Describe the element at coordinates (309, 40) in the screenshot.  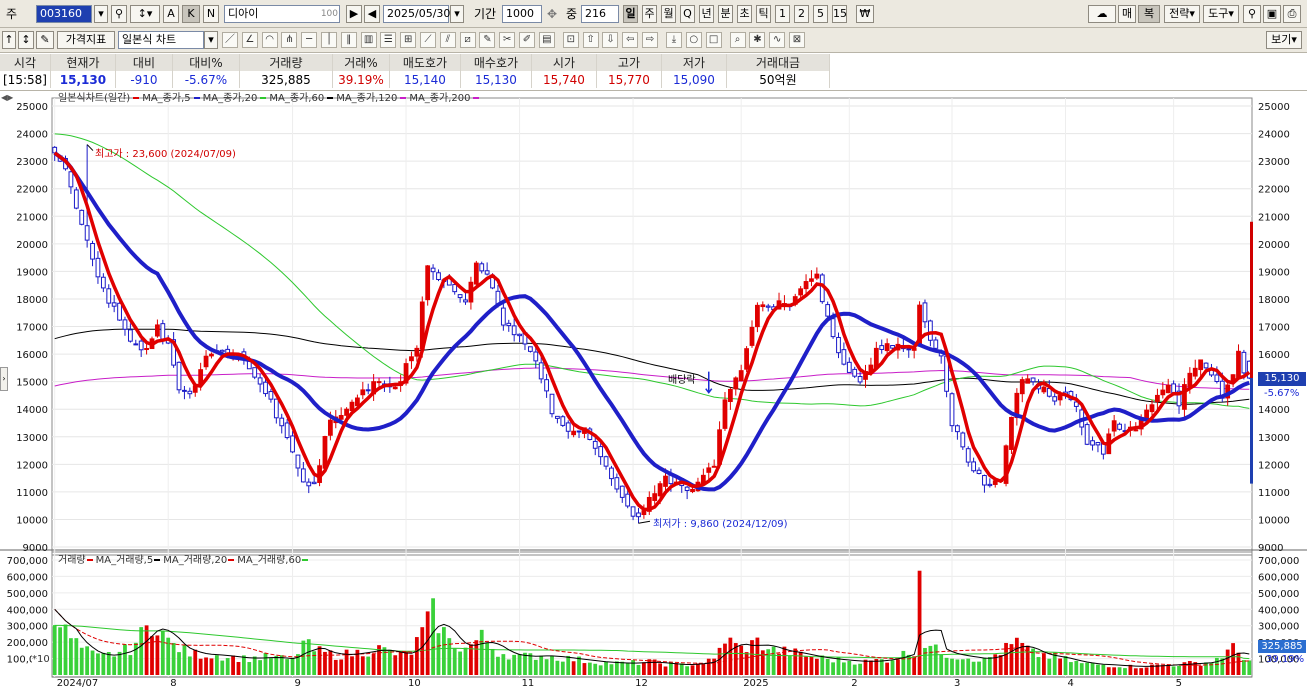
I see `hline-icon: ─` at that location.